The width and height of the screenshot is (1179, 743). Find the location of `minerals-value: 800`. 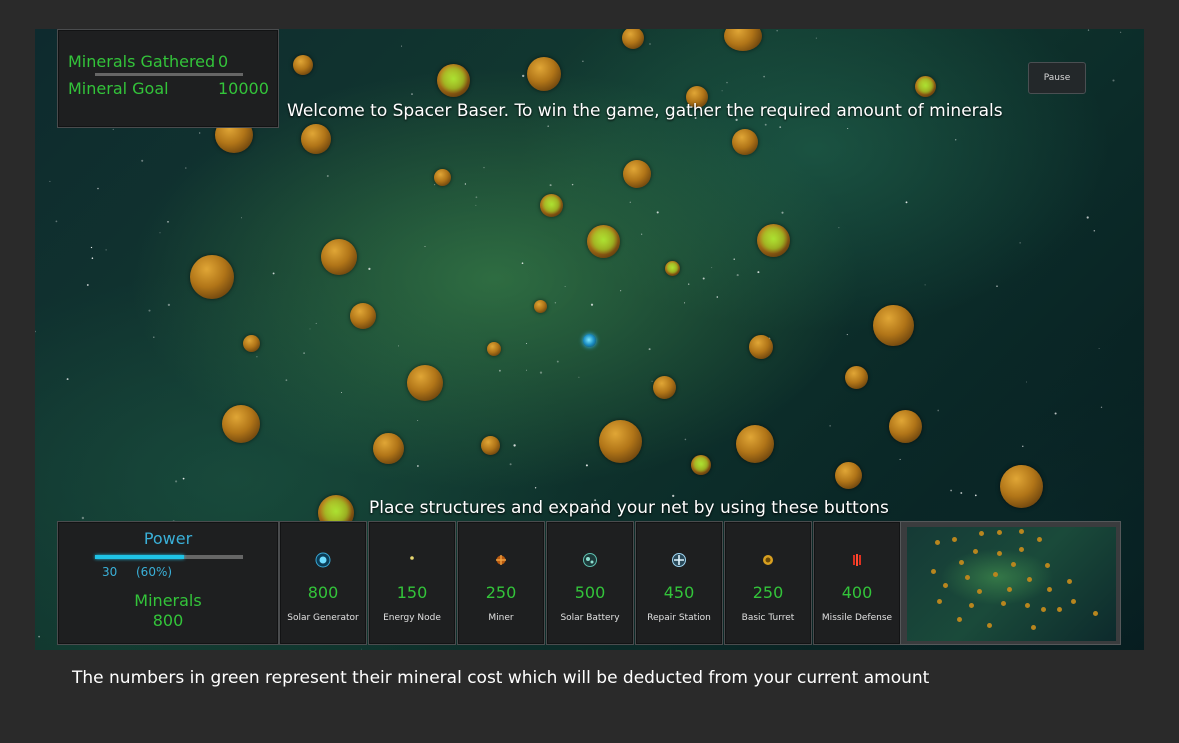

minerals-value: 800 is located at coordinates (168, 620).